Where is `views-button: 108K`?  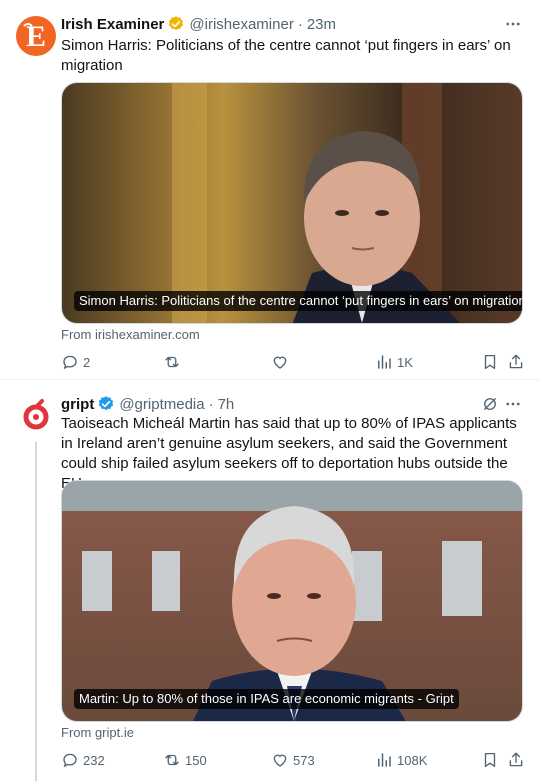 views-button: 108K is located at coordinates (401, 760).